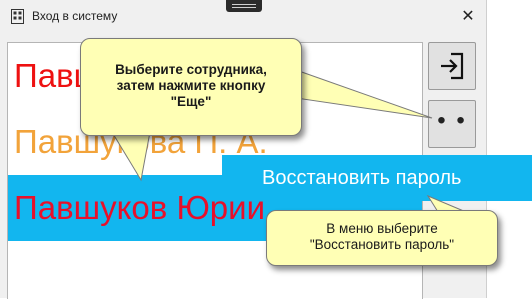 Image resolution: width=532 pixels, height=299 pixels. I want to click on app-icon, so click(17, 16).